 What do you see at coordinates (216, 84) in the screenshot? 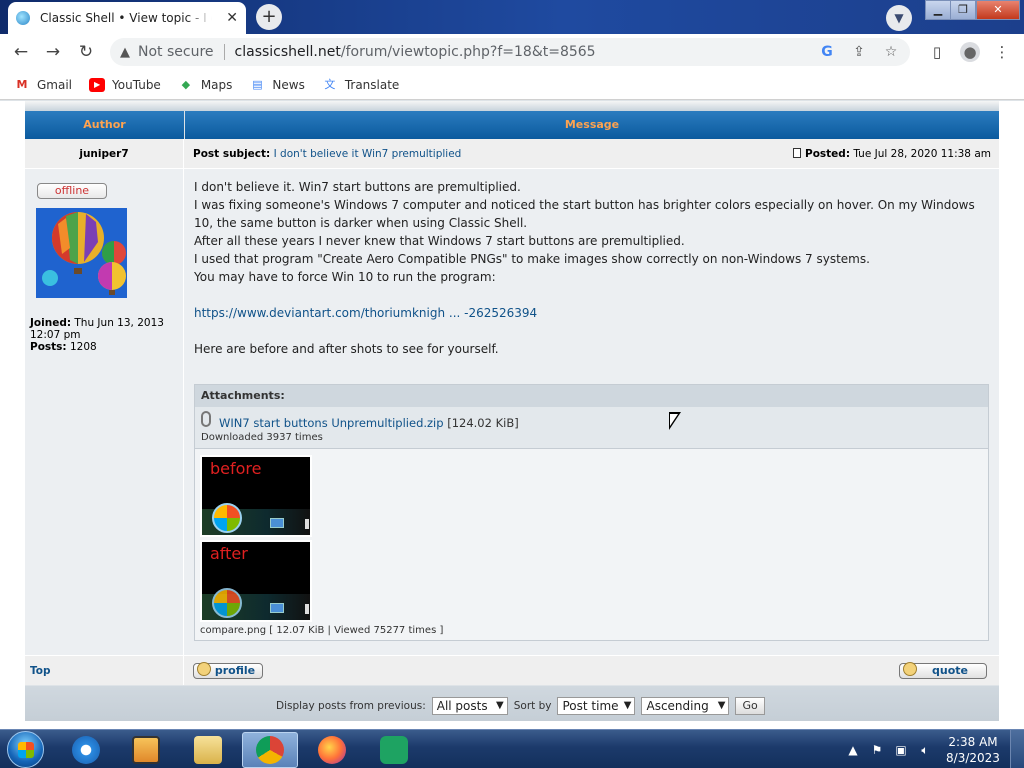
I see `bookmark-label: Maps` at bounding box center [216, 84].